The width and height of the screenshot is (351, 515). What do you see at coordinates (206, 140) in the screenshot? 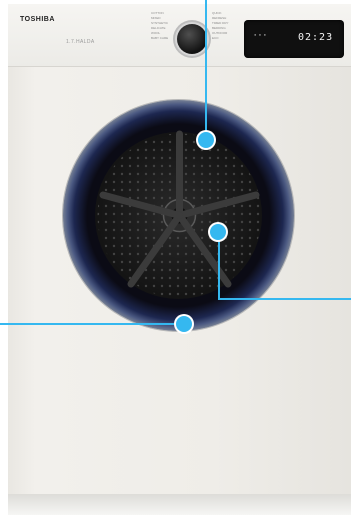
I see `top-callout` at bounding box center [206, 140].